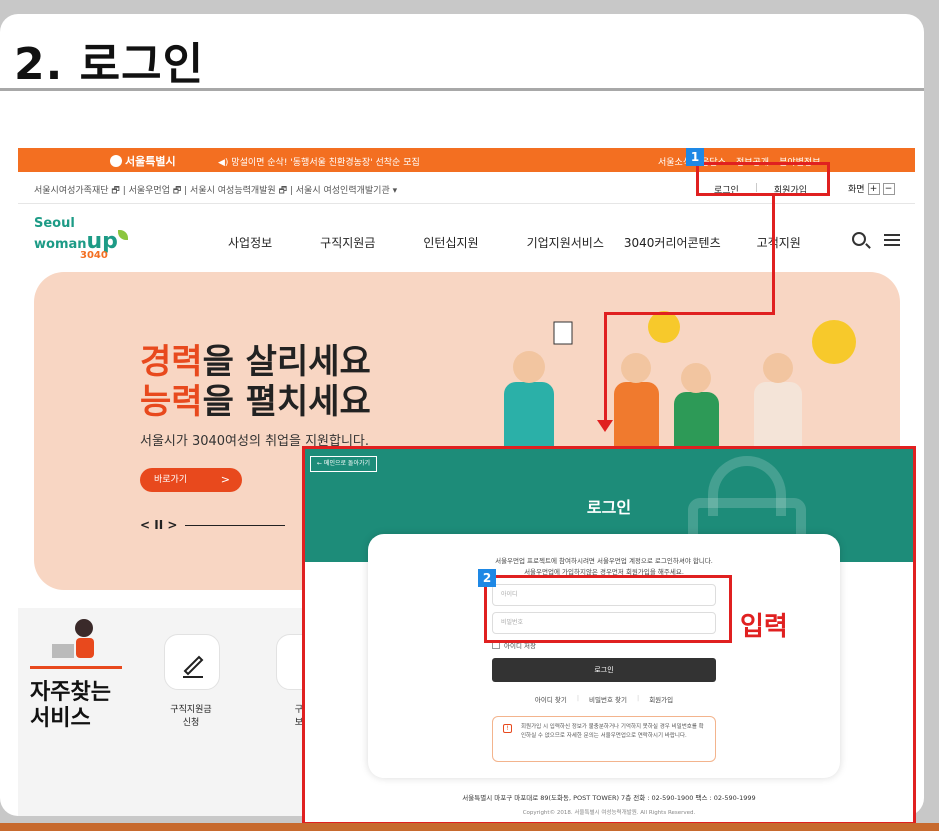  What do you see at coordinates (462, 89) in the screenshot?
I see `title-divider` at bounding box center [462, 89].